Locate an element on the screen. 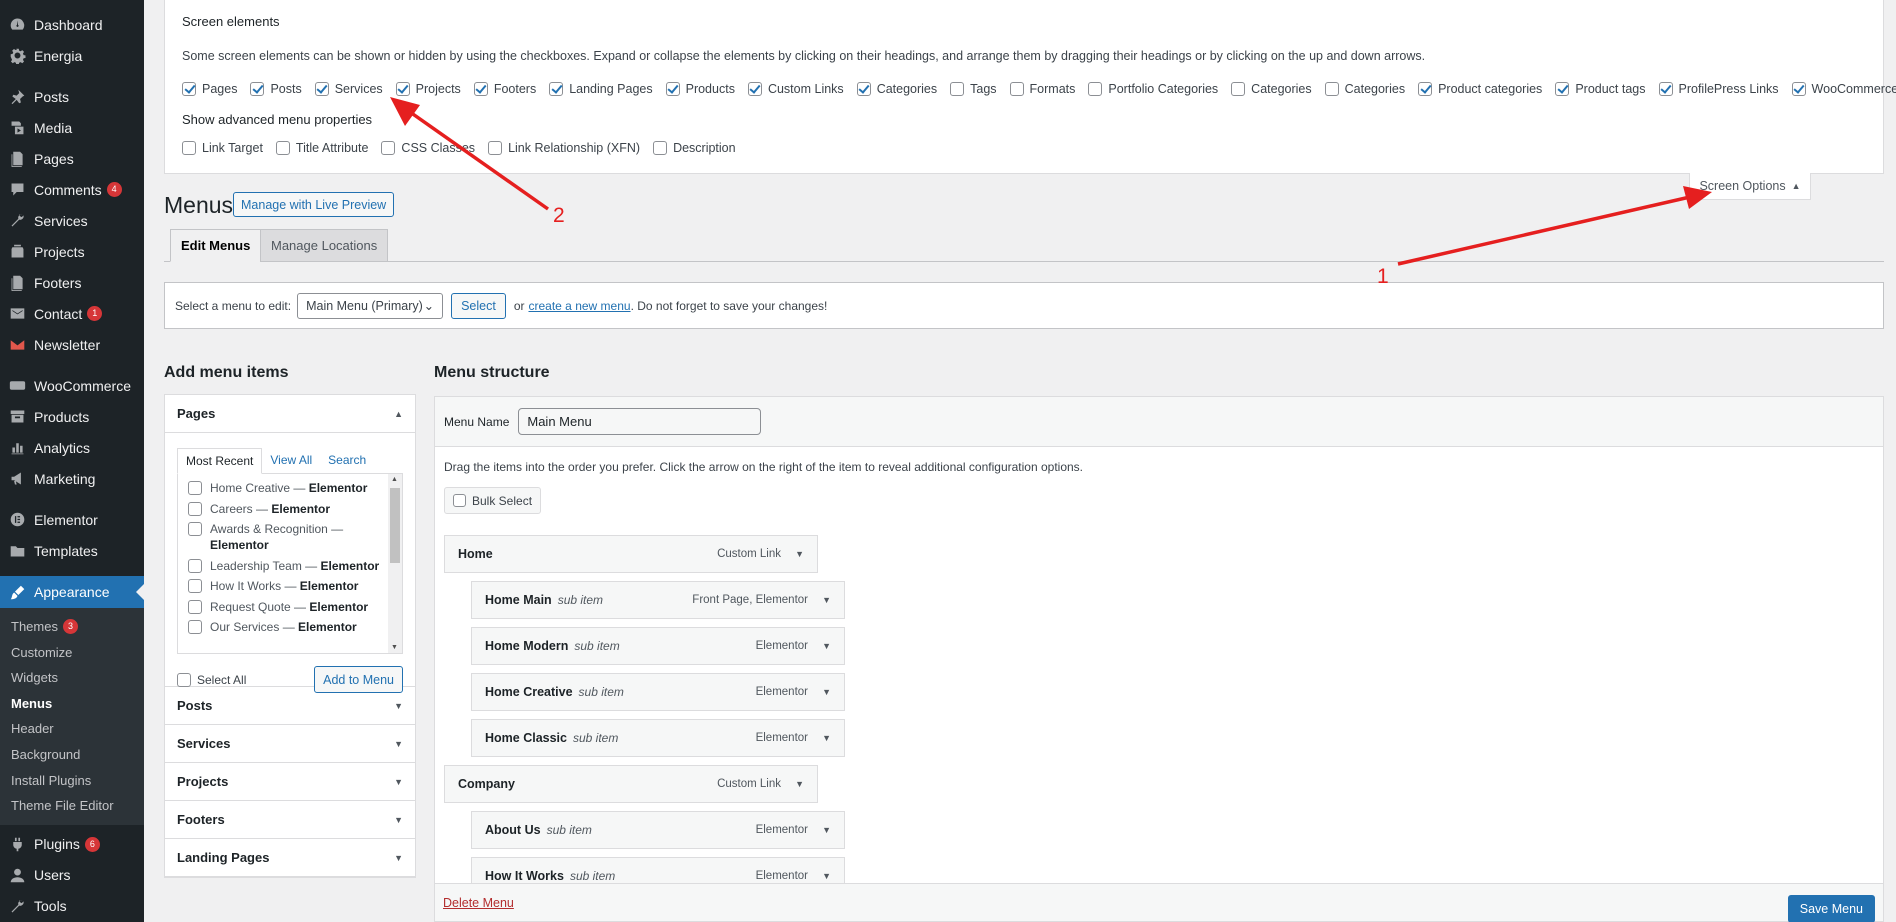  scrollbar-thumb is located at coordinates (395, 525).